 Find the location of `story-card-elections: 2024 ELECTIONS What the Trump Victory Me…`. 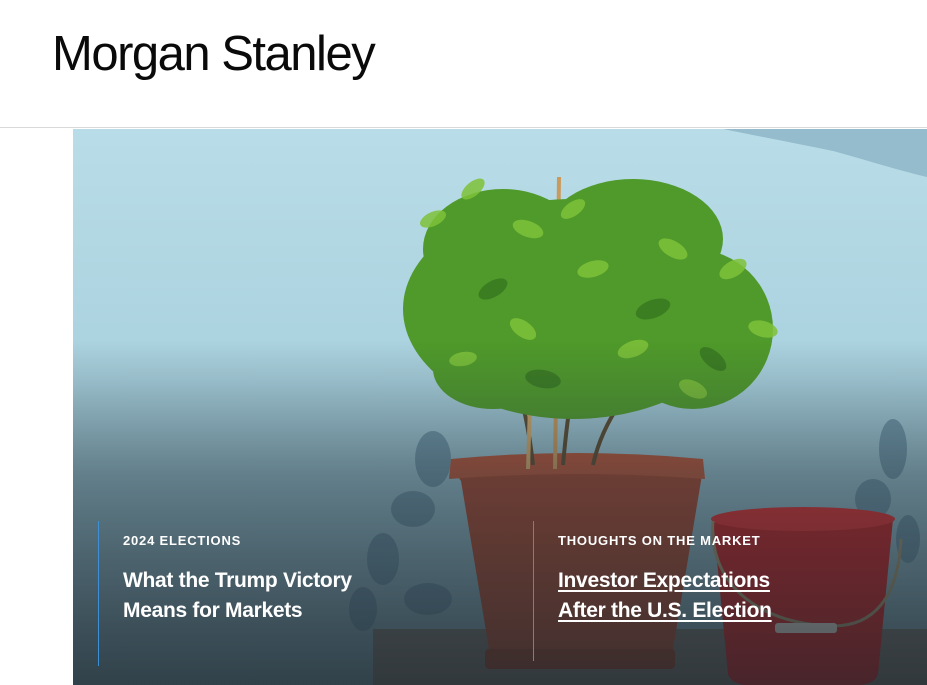

story-card-elections: 2024 ELECTIONS What the Trump Victory Me… is located at coordinates (298, 593).